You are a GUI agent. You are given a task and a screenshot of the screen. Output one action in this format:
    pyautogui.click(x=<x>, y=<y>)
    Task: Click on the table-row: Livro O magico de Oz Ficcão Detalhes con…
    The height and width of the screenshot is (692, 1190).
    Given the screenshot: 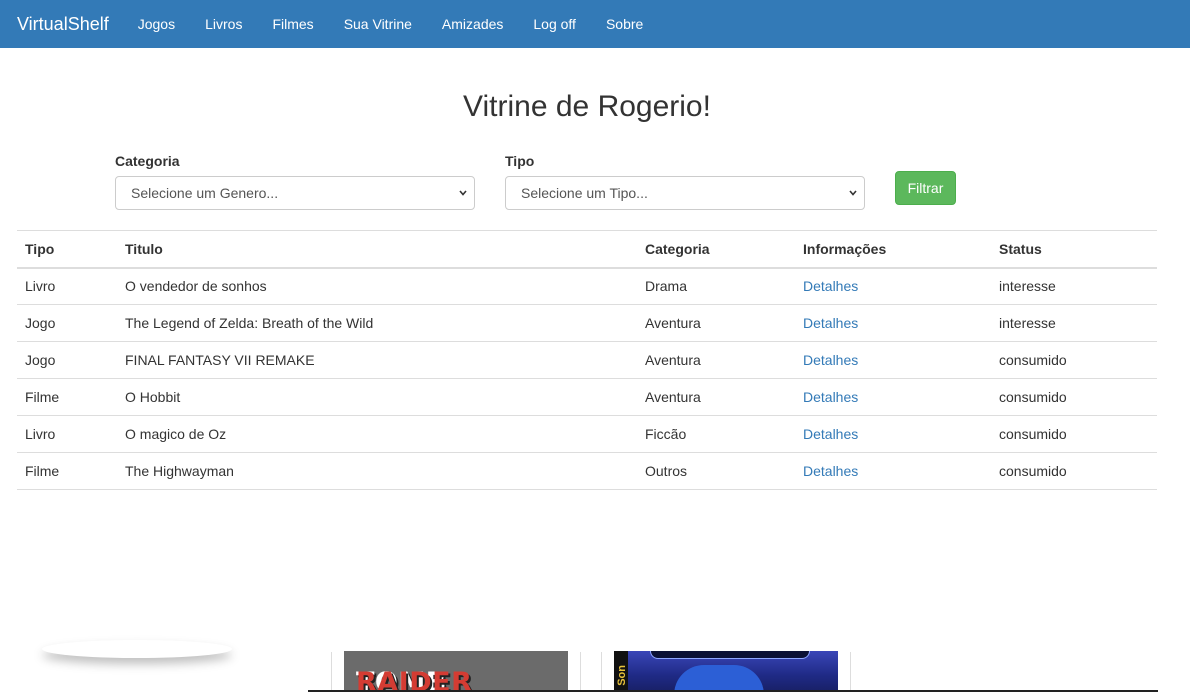 What is the action you would take?
    pyautogui.click(x=587, y=434)
    